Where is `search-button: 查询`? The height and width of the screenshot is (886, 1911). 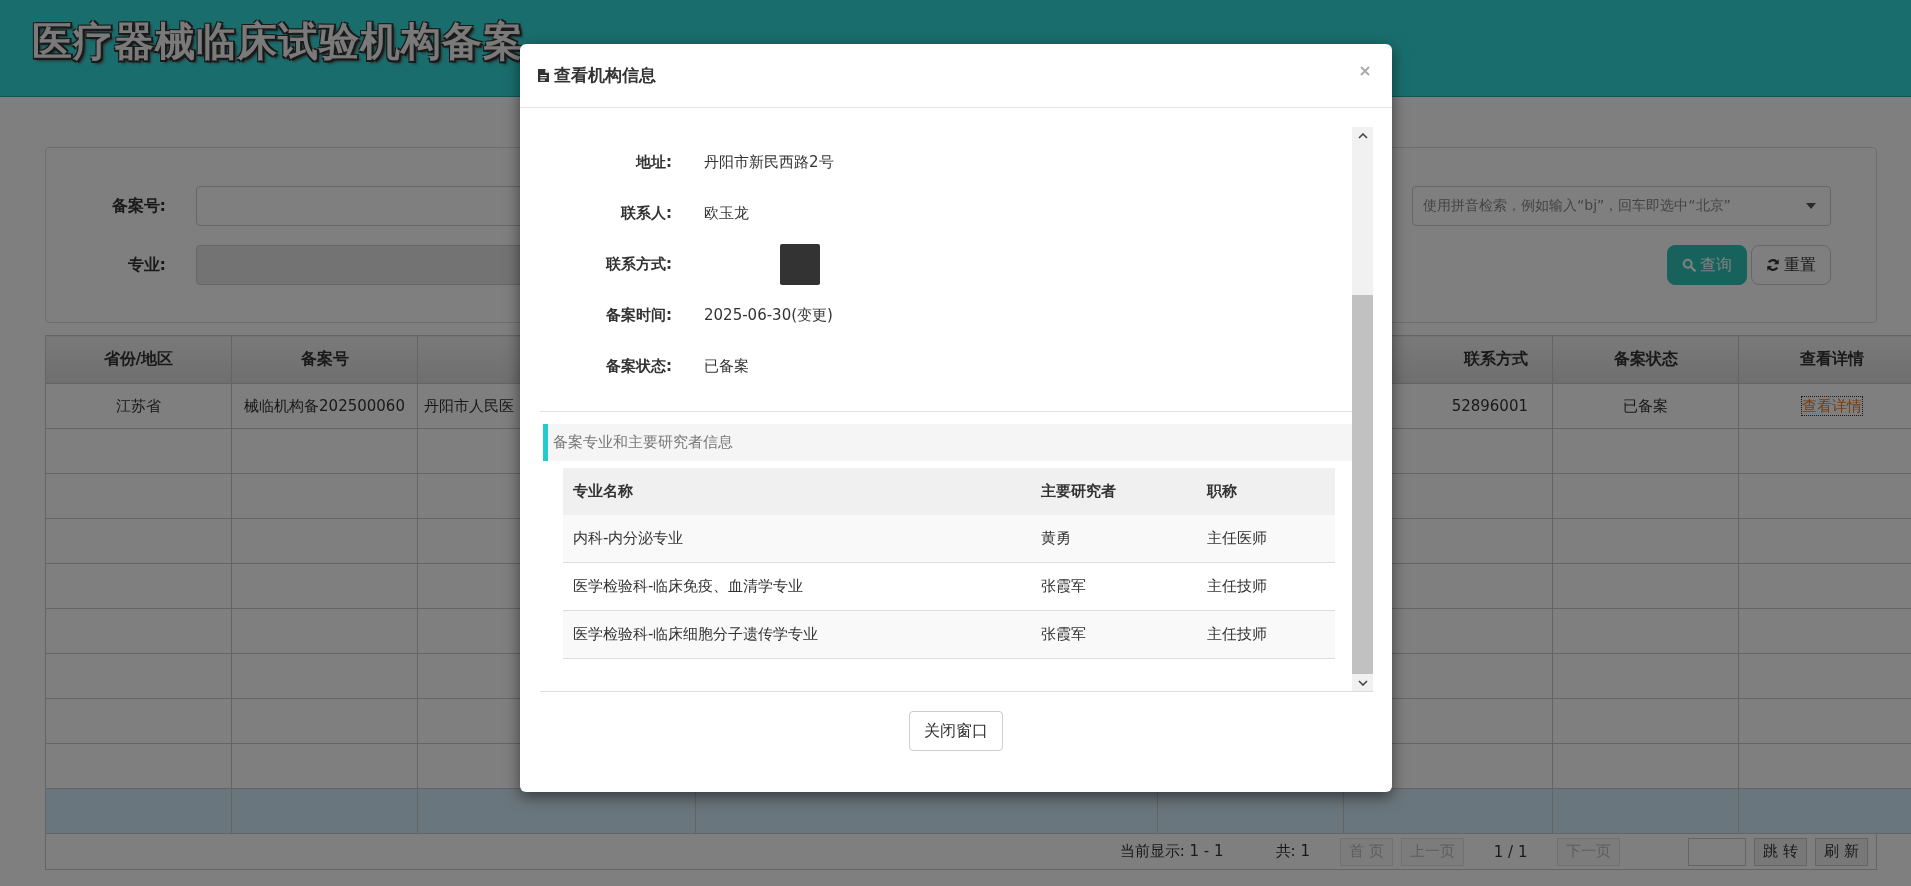 search-button: 查询 is located at coordinates (1707, 265).